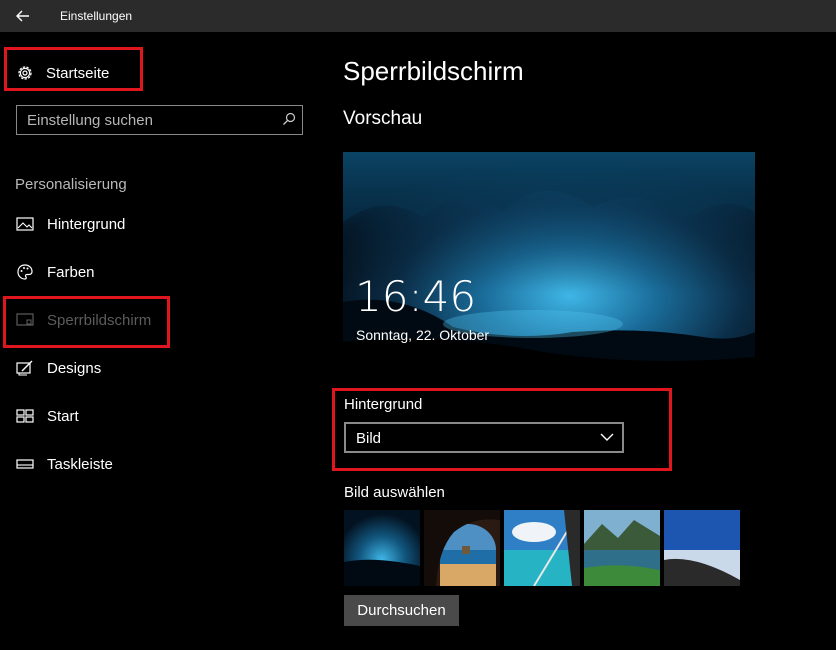 The image size is (836, 650). Describe the element at coordinates (86, 224) in the screenshot. I see `sidebar-item-label: Hintergrund` at that location.